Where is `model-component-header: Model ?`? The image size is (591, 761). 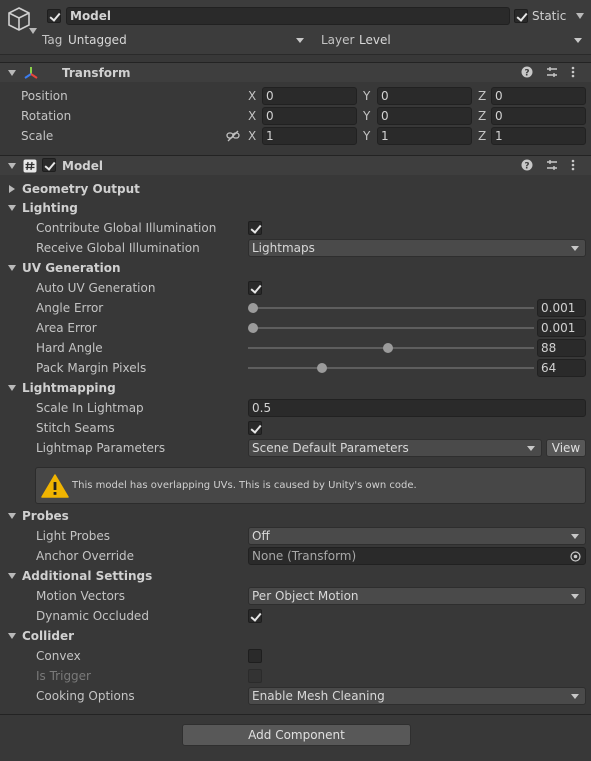 model-component-header: Model ? is located at coordinates (295, 165).